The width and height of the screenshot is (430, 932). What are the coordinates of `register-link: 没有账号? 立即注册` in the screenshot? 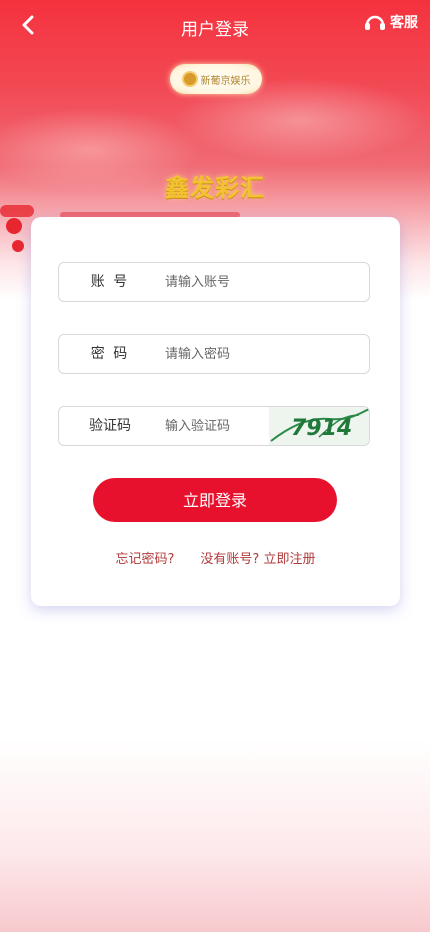 It's located at (257, 559).